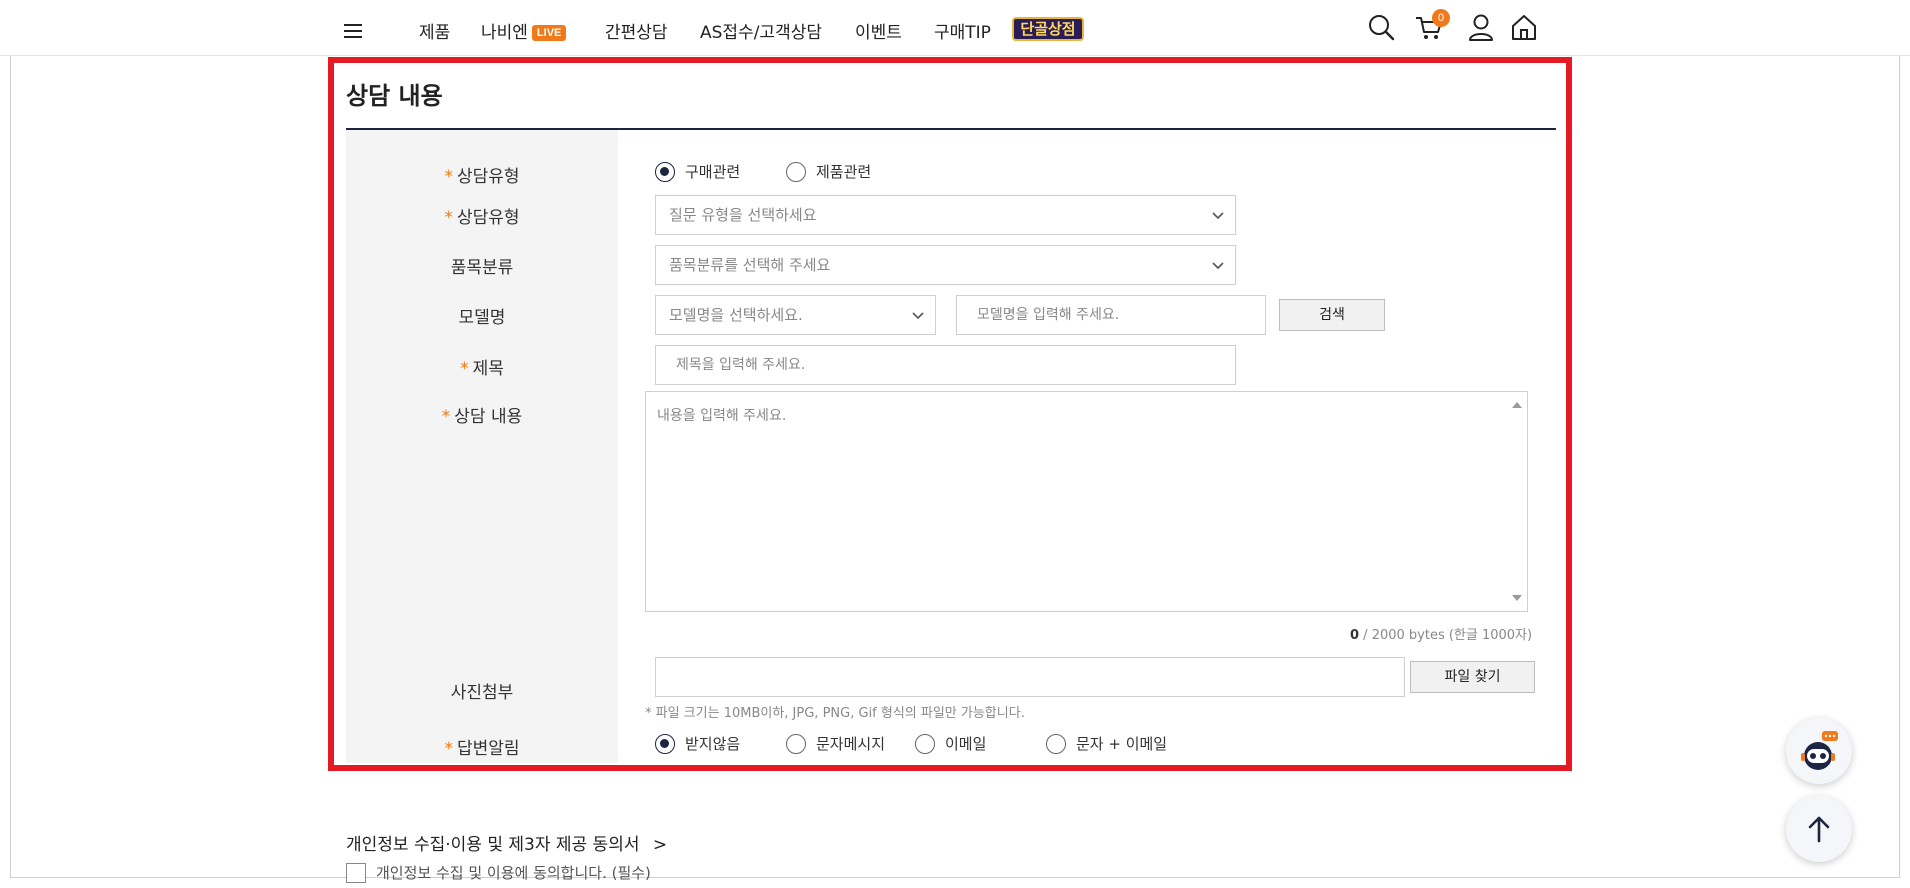 The width and height of the screenshot is (1910, 888). What do you see at coordinates (488, 749) in the screenshot?
I see `reply-label-text: 답변알림` at bounding box center [488, 749].